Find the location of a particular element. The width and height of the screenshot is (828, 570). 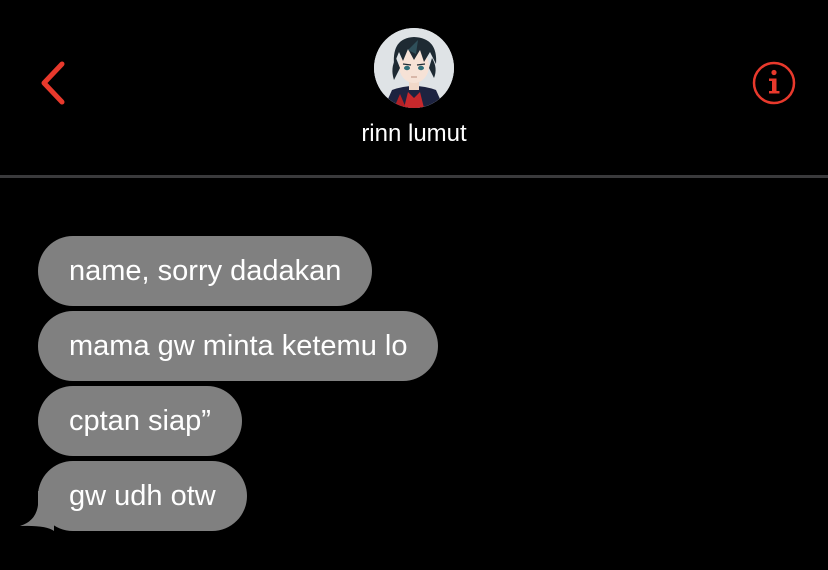

message-bubble: cptan siap” is located at coordinates (140, 421).